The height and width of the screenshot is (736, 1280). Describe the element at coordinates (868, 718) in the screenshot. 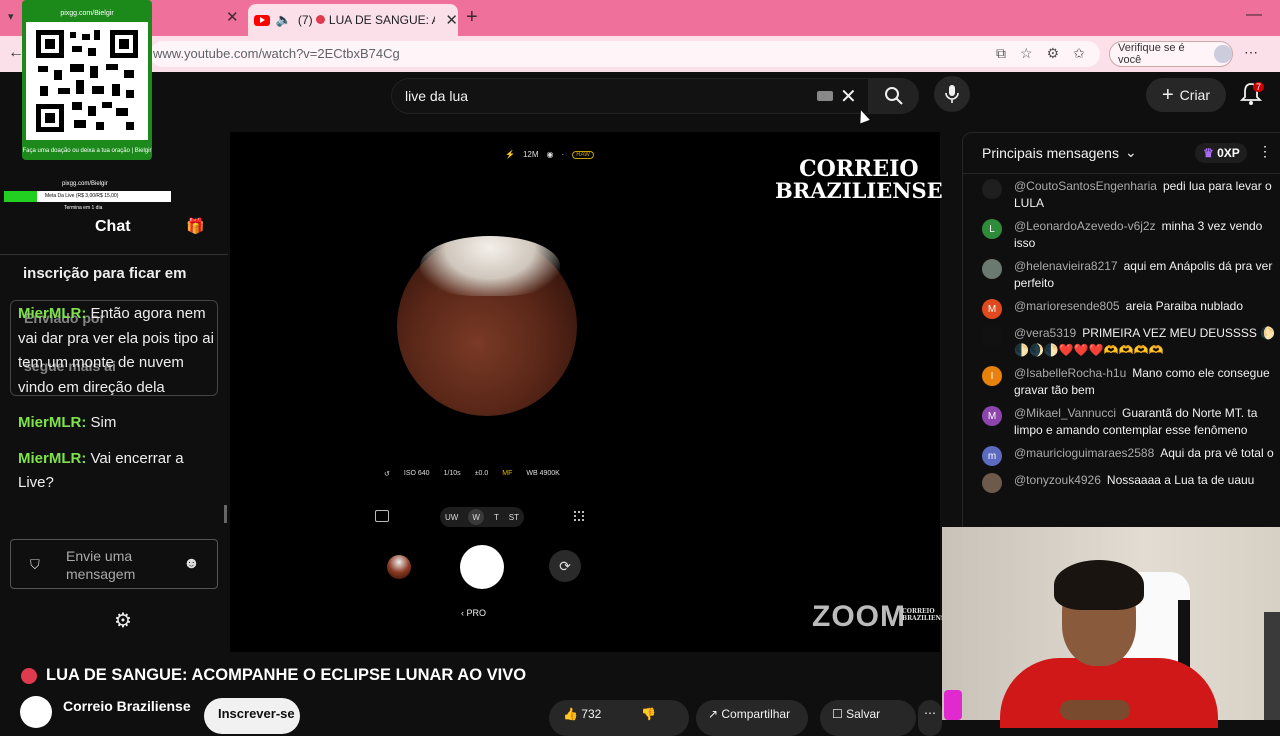

I see `save-button: ☐ Salvar` at that location.